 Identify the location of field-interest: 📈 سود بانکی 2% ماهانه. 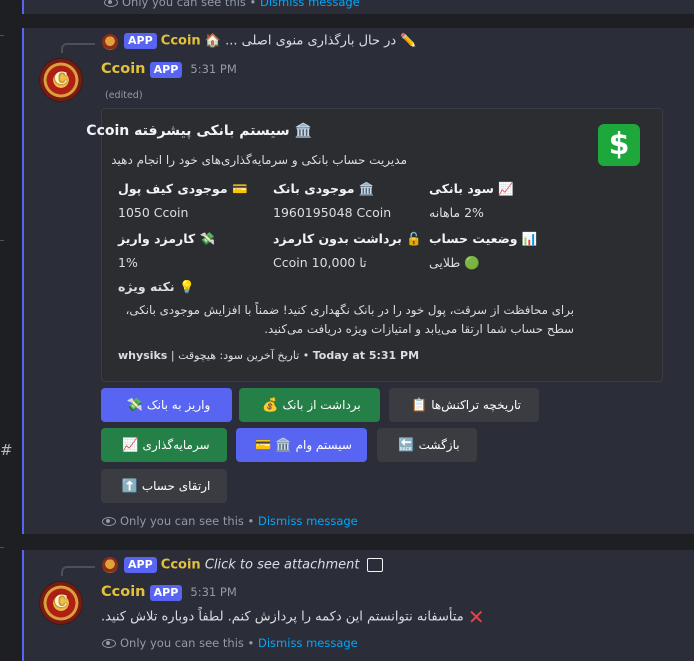
(471, 200).